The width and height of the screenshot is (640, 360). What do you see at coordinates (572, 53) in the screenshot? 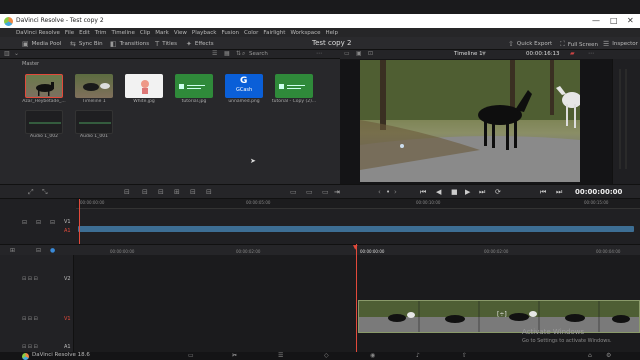
I see `color-flag-icon: ▰` at bounding box center [572, 53].